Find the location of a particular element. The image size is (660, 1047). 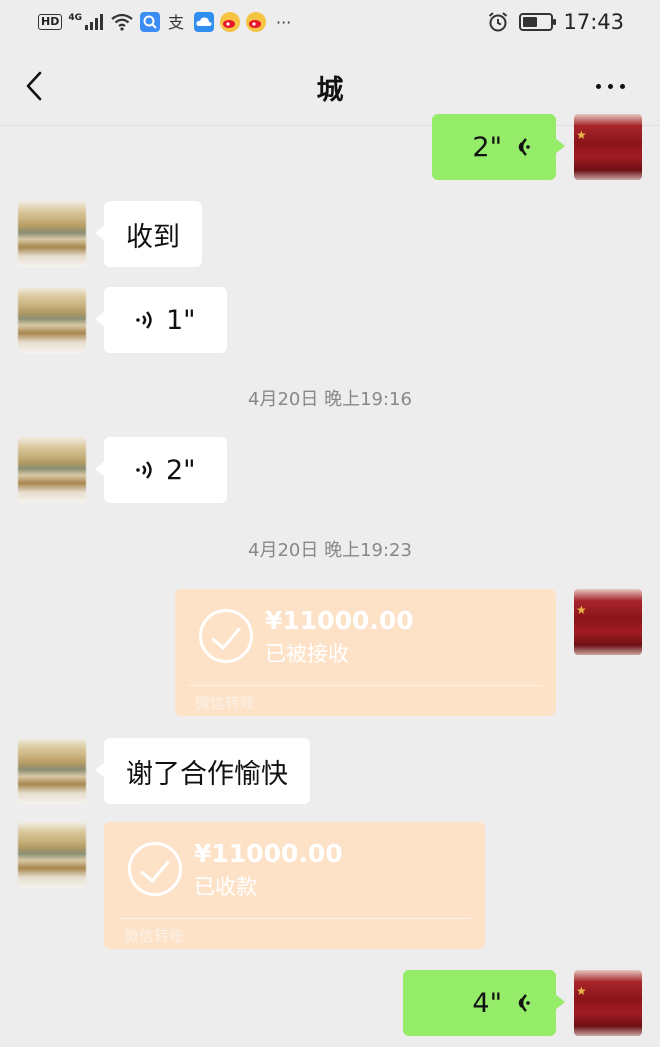

search-app-icon is located at coordinates (150, 22).